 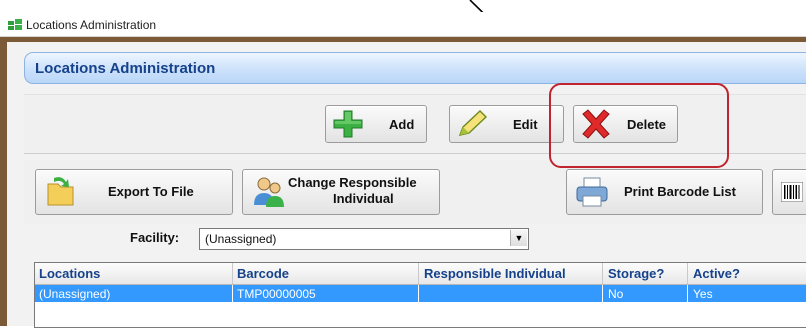 What do you see at coordinates (91, 25) in the screenshot?
I see `window-title: Locations Administration` at bounding box center [91, 25].